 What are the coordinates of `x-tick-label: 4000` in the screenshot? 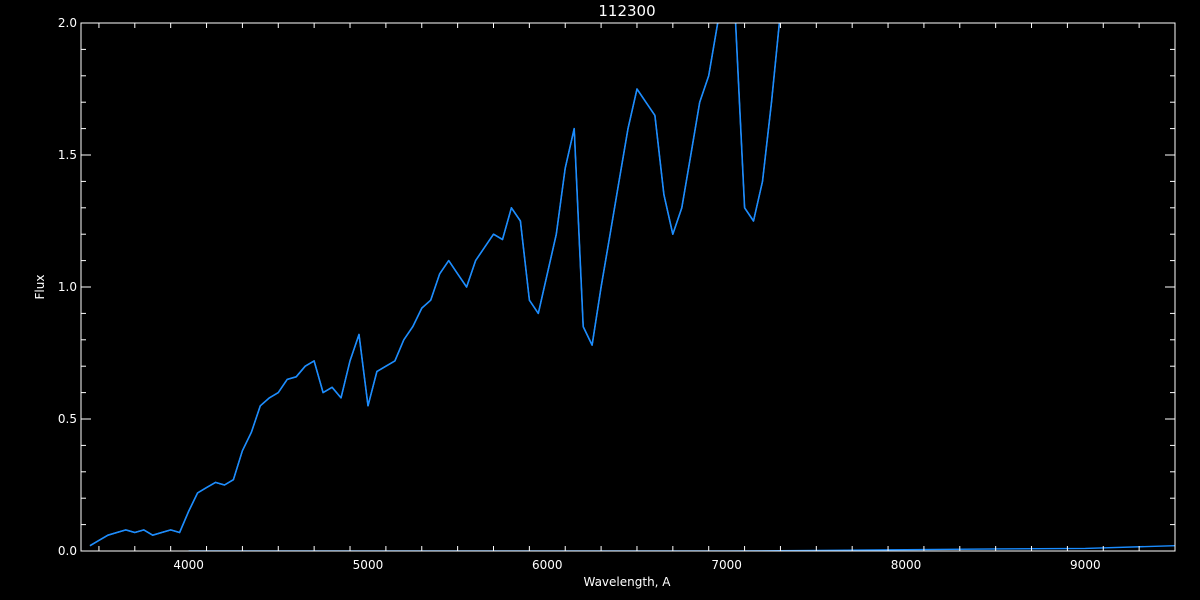 It's located at (188, 565).